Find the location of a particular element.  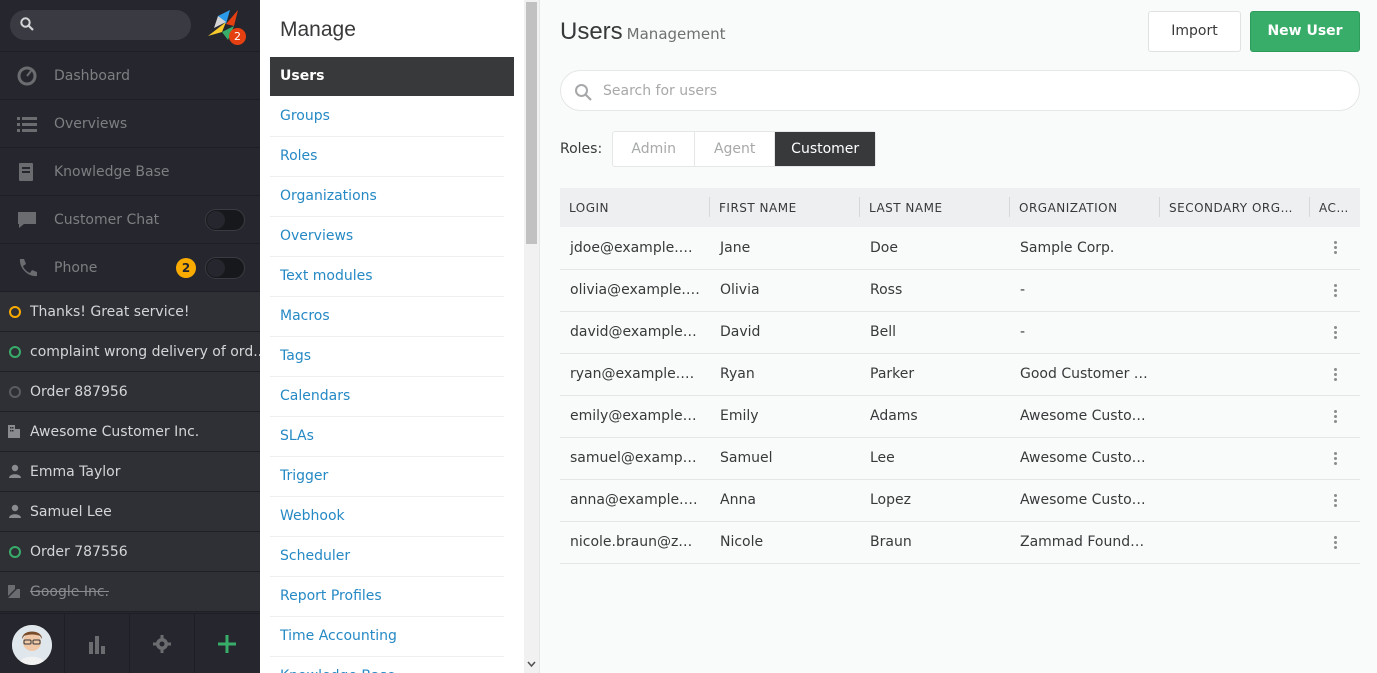

page-title: Users Management is located at coordinates (642, 32).